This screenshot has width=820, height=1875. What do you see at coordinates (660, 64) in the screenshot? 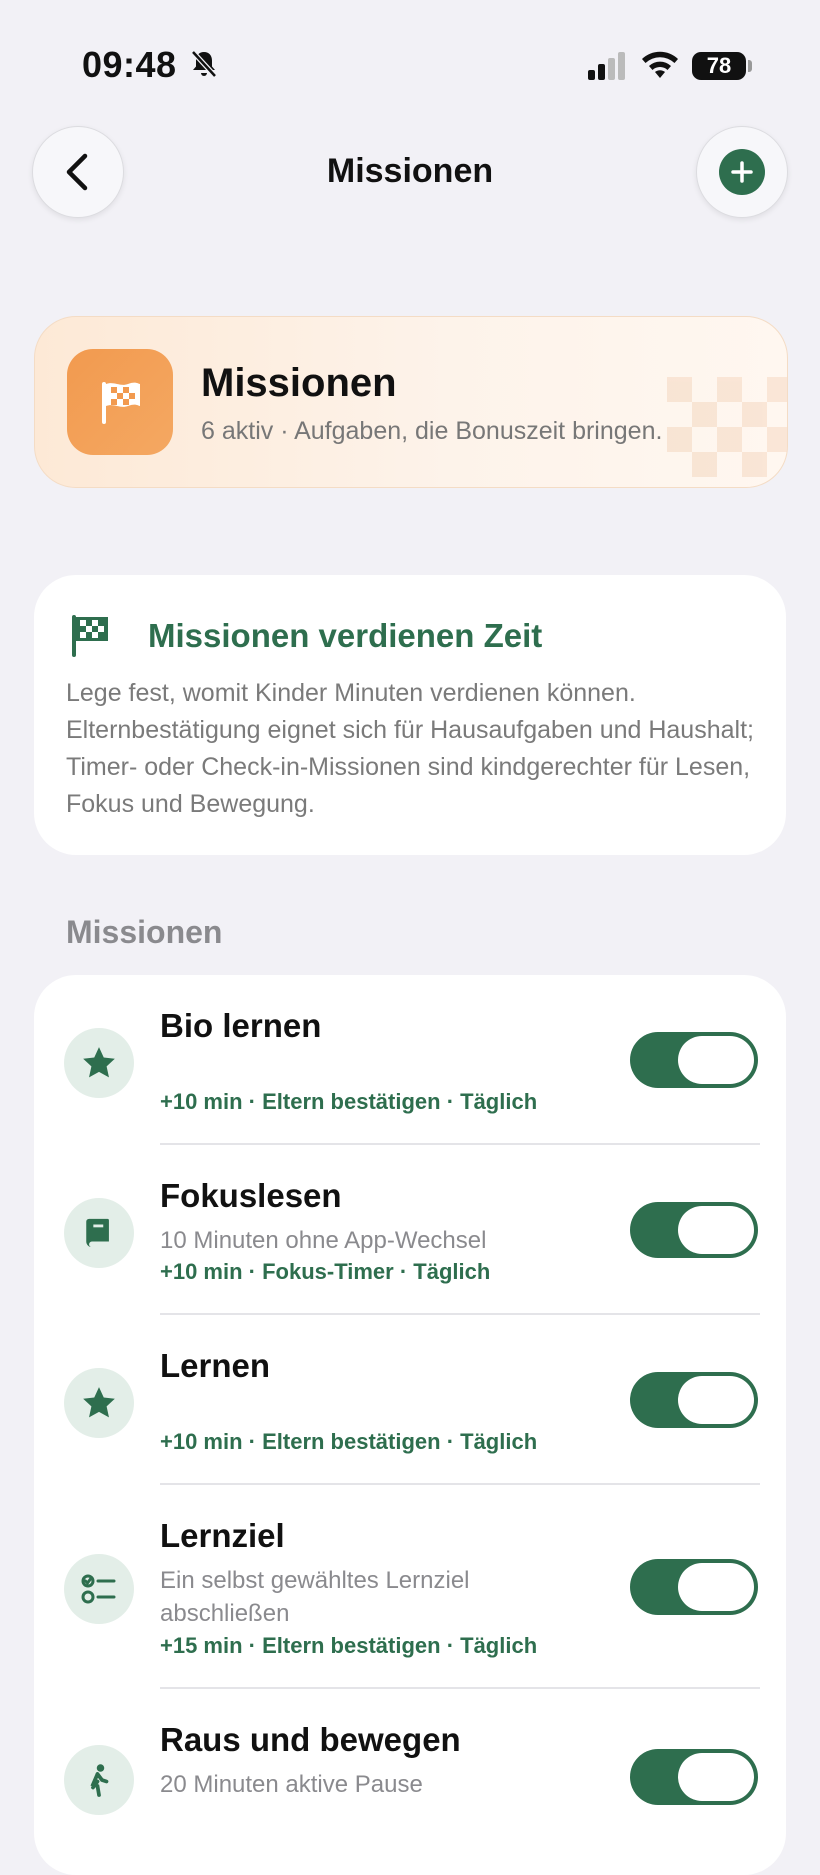
I see `wifi-icon` at bounding box center [660, 64].